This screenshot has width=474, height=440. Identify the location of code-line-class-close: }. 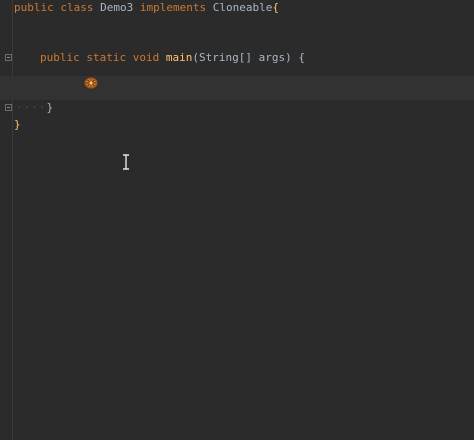
(17, 125).